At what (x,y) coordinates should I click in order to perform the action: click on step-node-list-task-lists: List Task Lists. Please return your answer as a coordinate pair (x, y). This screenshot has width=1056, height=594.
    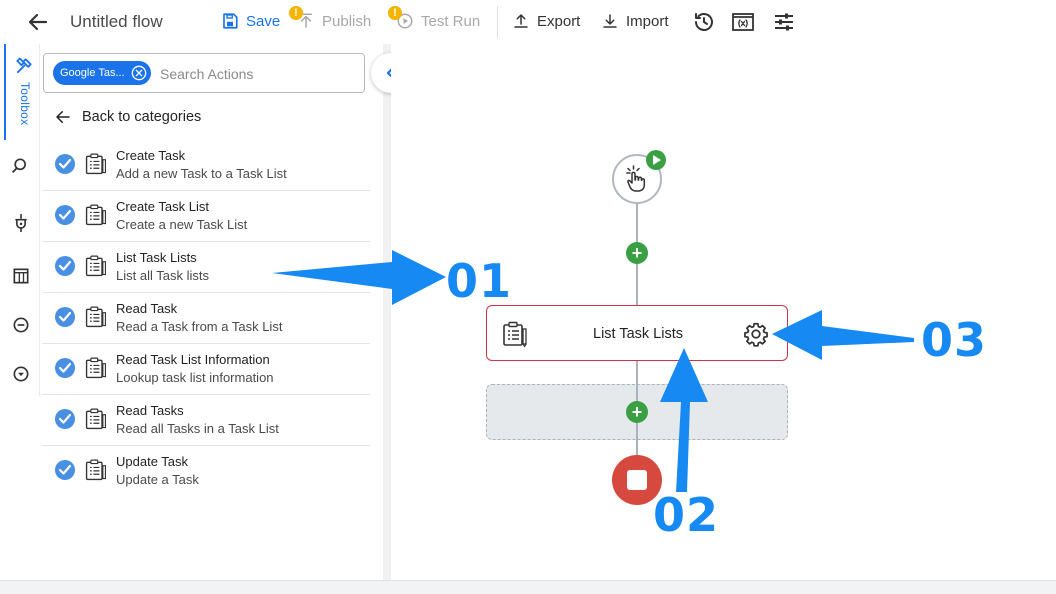
    Looking at the image, I should click on (637, 333).